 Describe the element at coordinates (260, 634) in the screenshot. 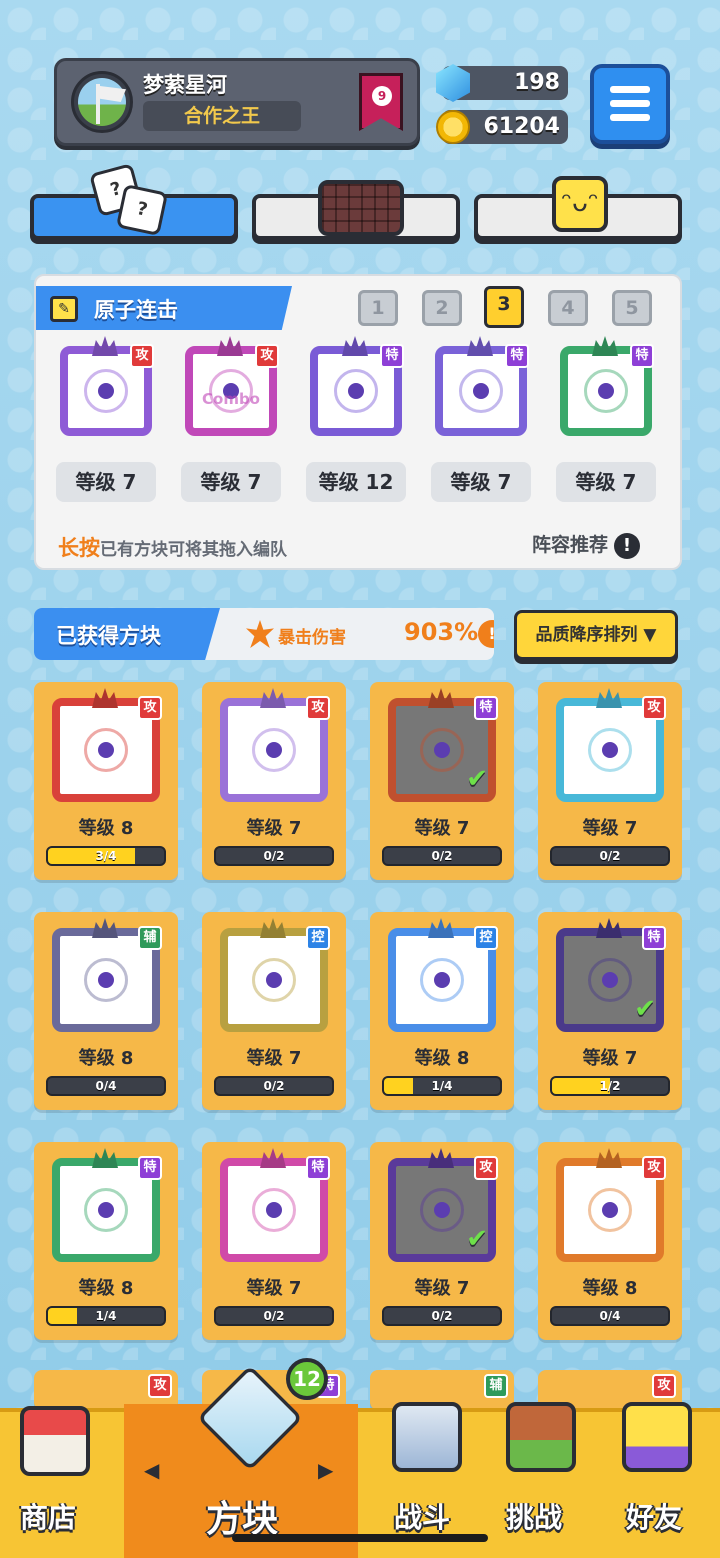

I see `crit-burst-icon` at that location.